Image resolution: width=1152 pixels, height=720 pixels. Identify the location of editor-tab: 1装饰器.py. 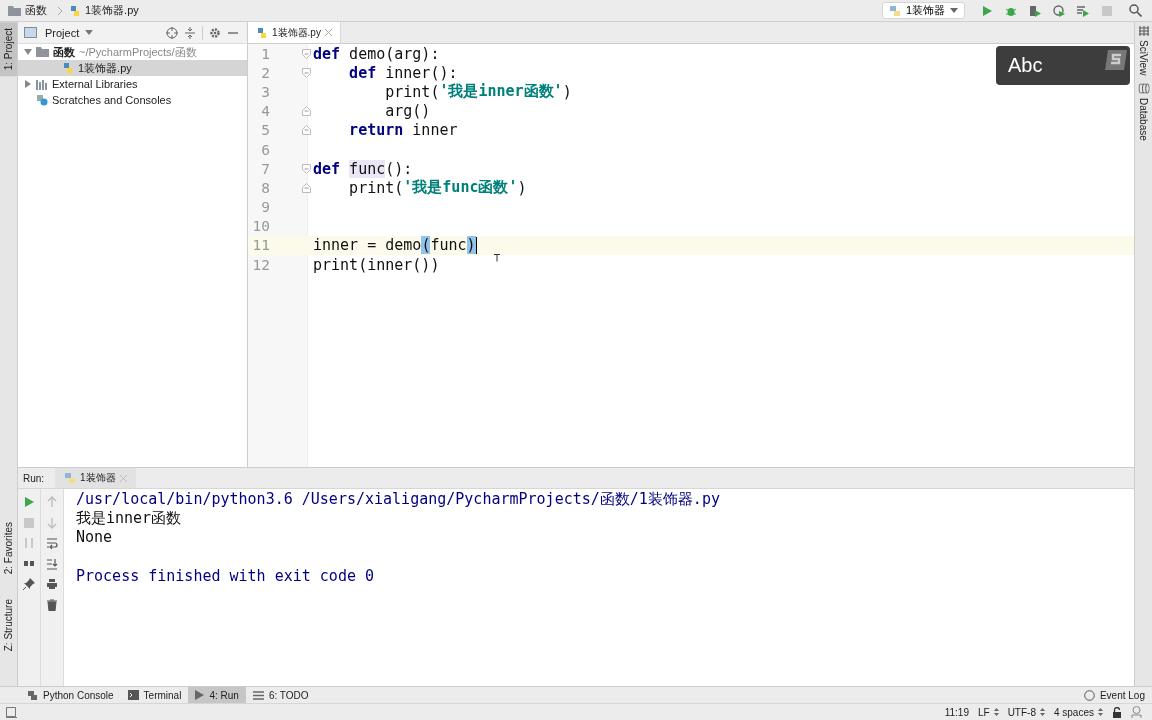
(294, 32).